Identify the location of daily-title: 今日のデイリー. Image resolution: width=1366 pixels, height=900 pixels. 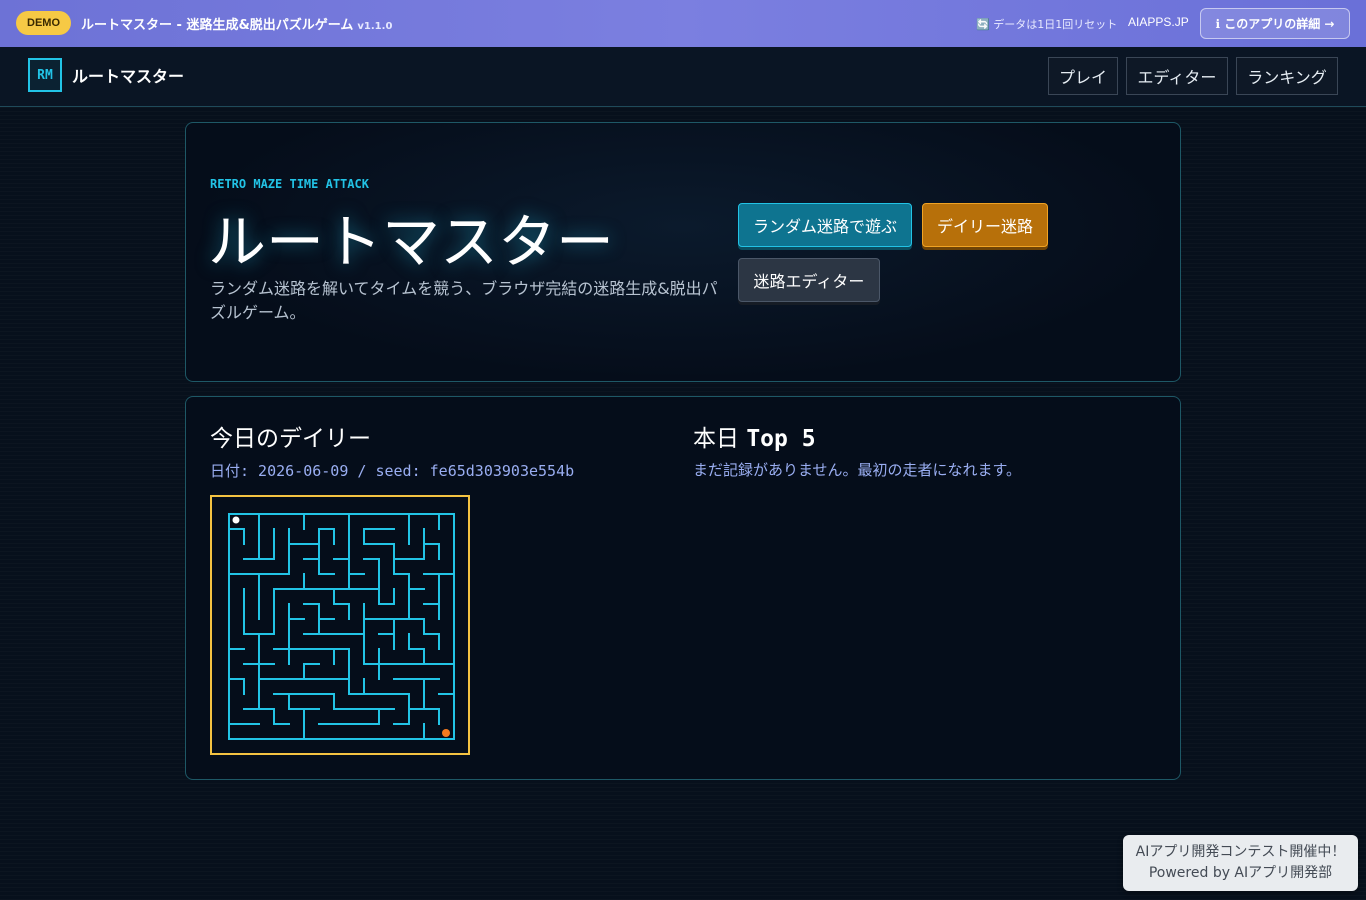
(290, 439).